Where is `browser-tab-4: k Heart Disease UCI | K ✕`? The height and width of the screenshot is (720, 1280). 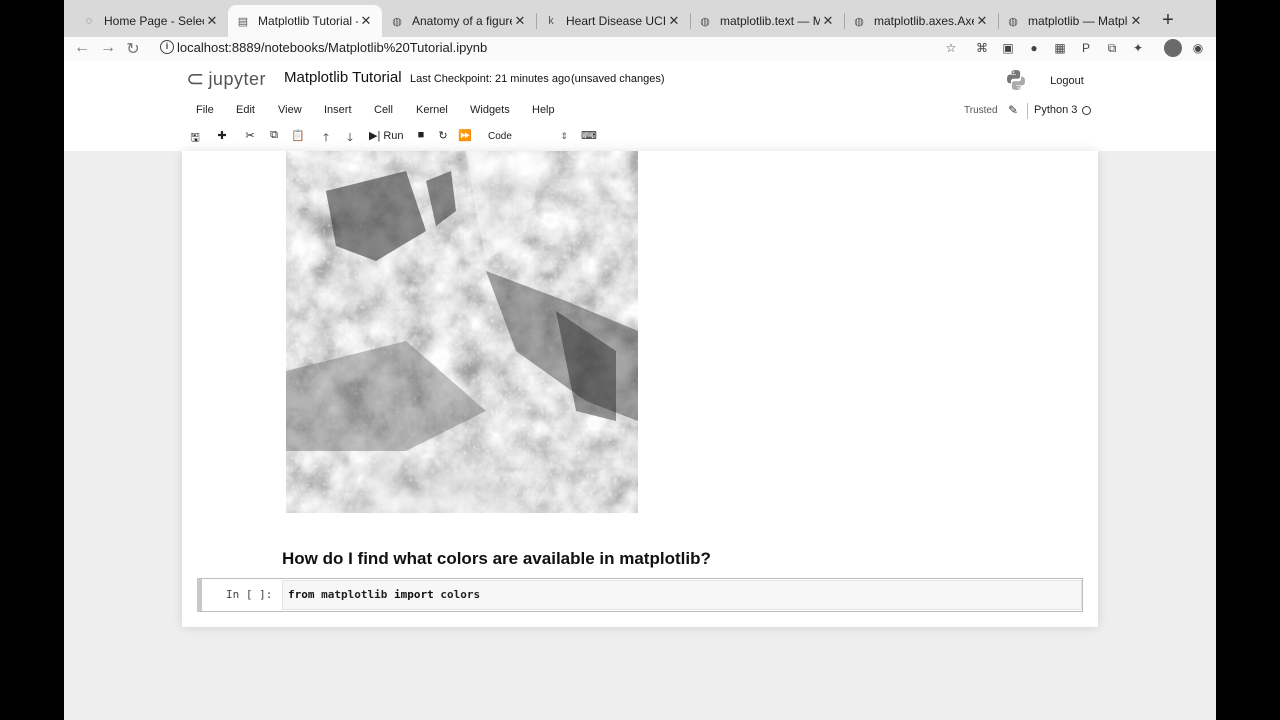
browser-tab-4: k Heart Disease UCI | K ✕ is located at coordinates (613, 21).